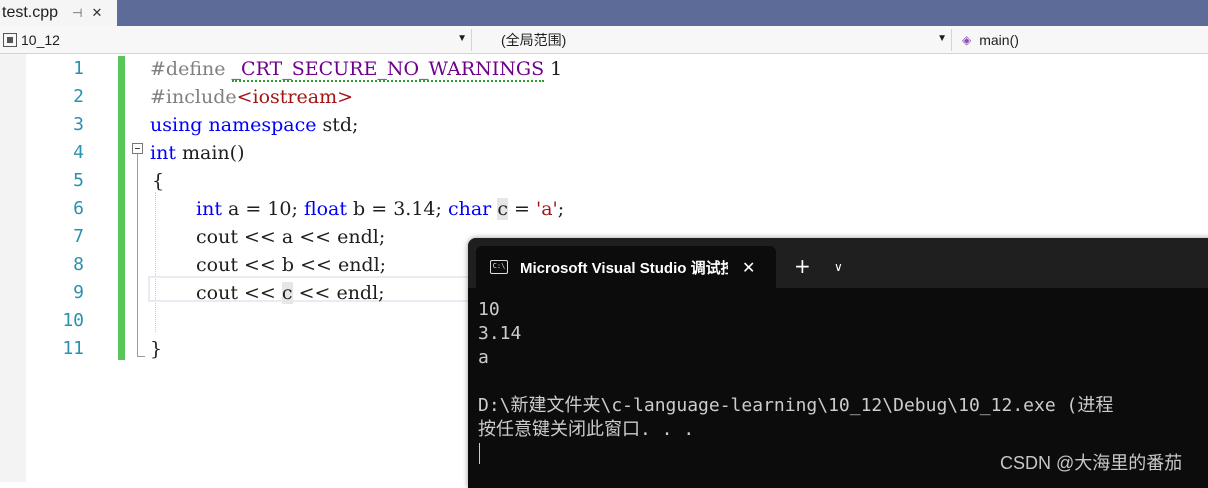 Image resolution: width=1208 pixels, height=488 pixels. I want to click on code-text: =, so click(521, 209).